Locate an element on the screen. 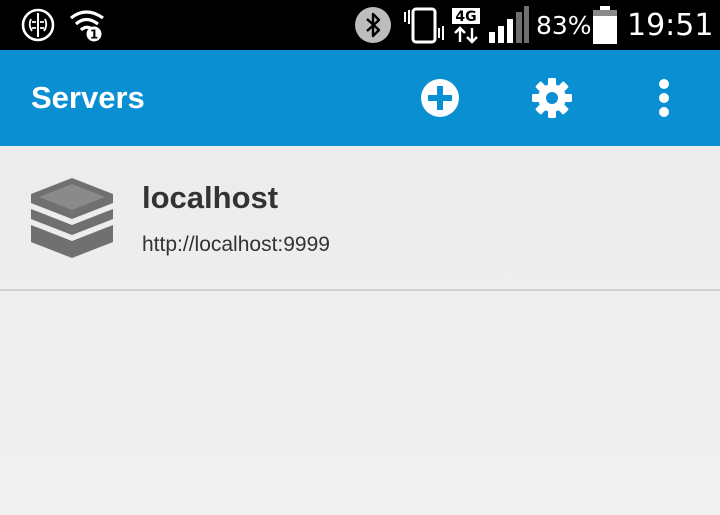  server-url: http://localhost:9999 is located at coordinates (236, 244).